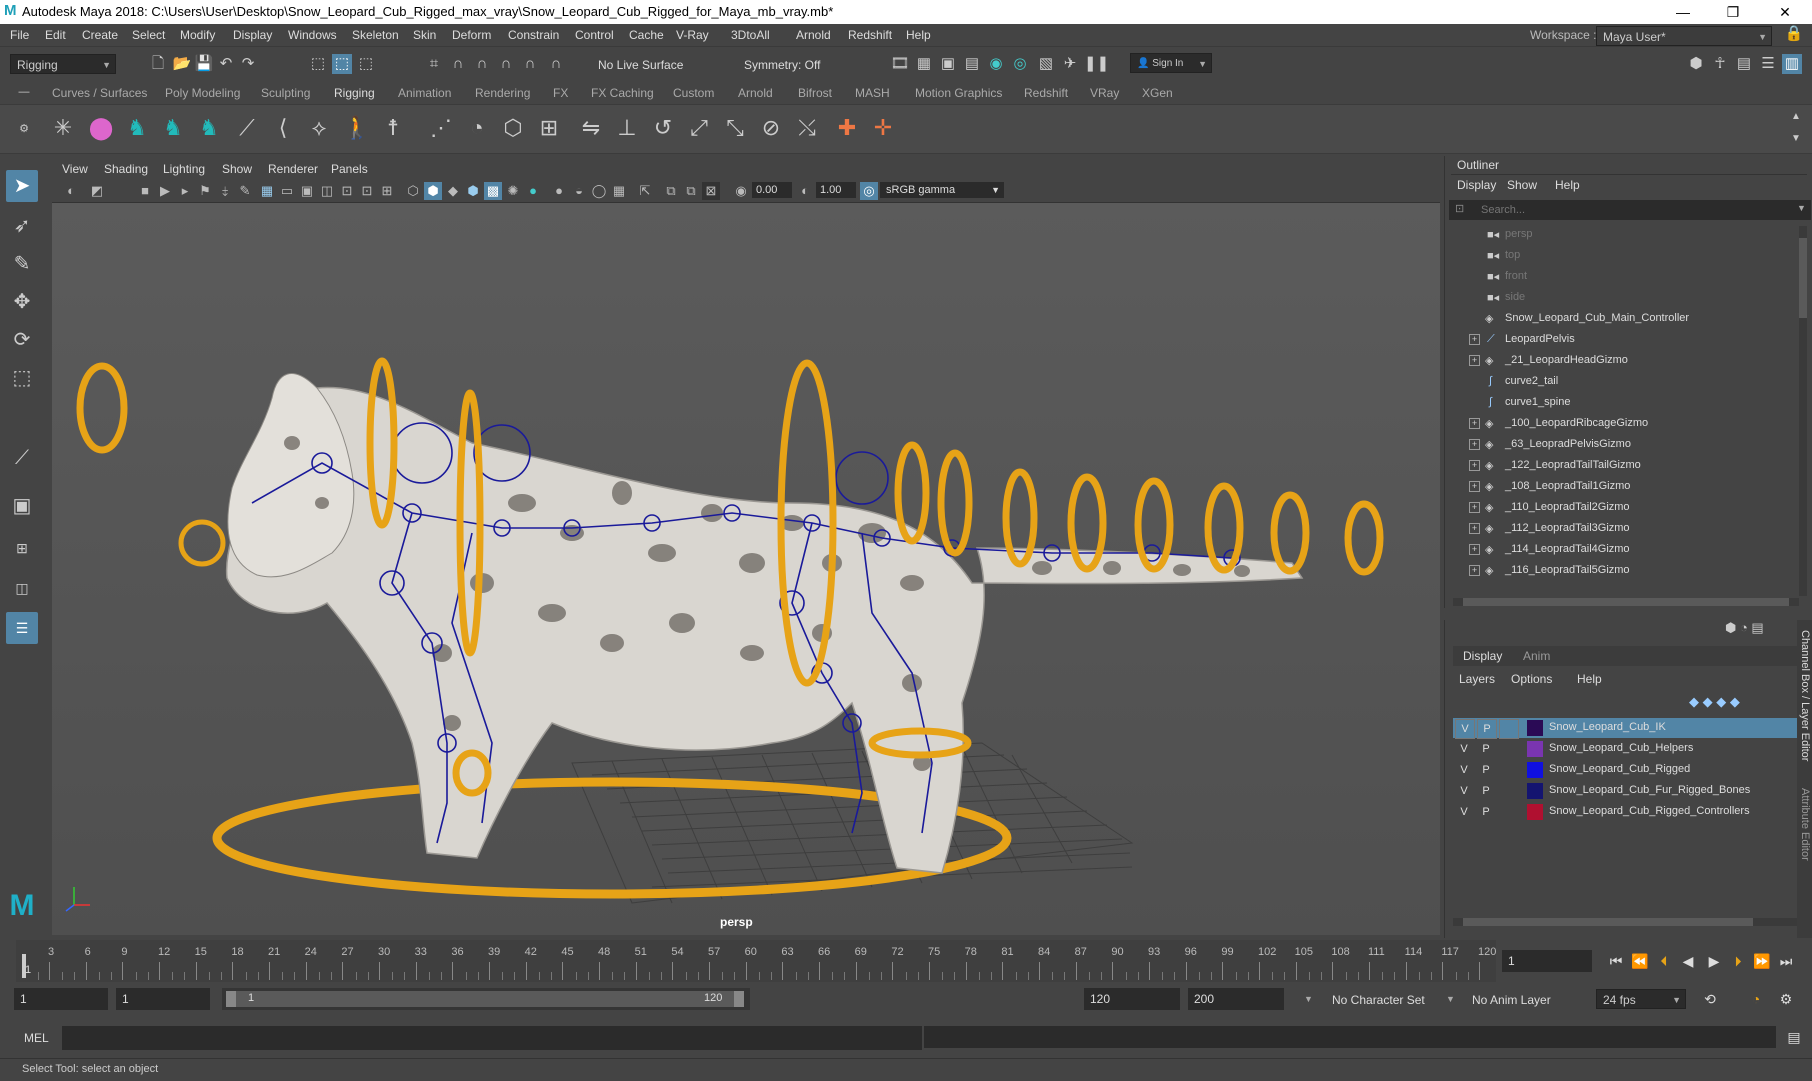 This screenshot has height=1081, width=1812. What do you see at coordinates (772, 190) in the screenshot?
I see `exposure-field: 0.00` at bounding box center [772, 190].